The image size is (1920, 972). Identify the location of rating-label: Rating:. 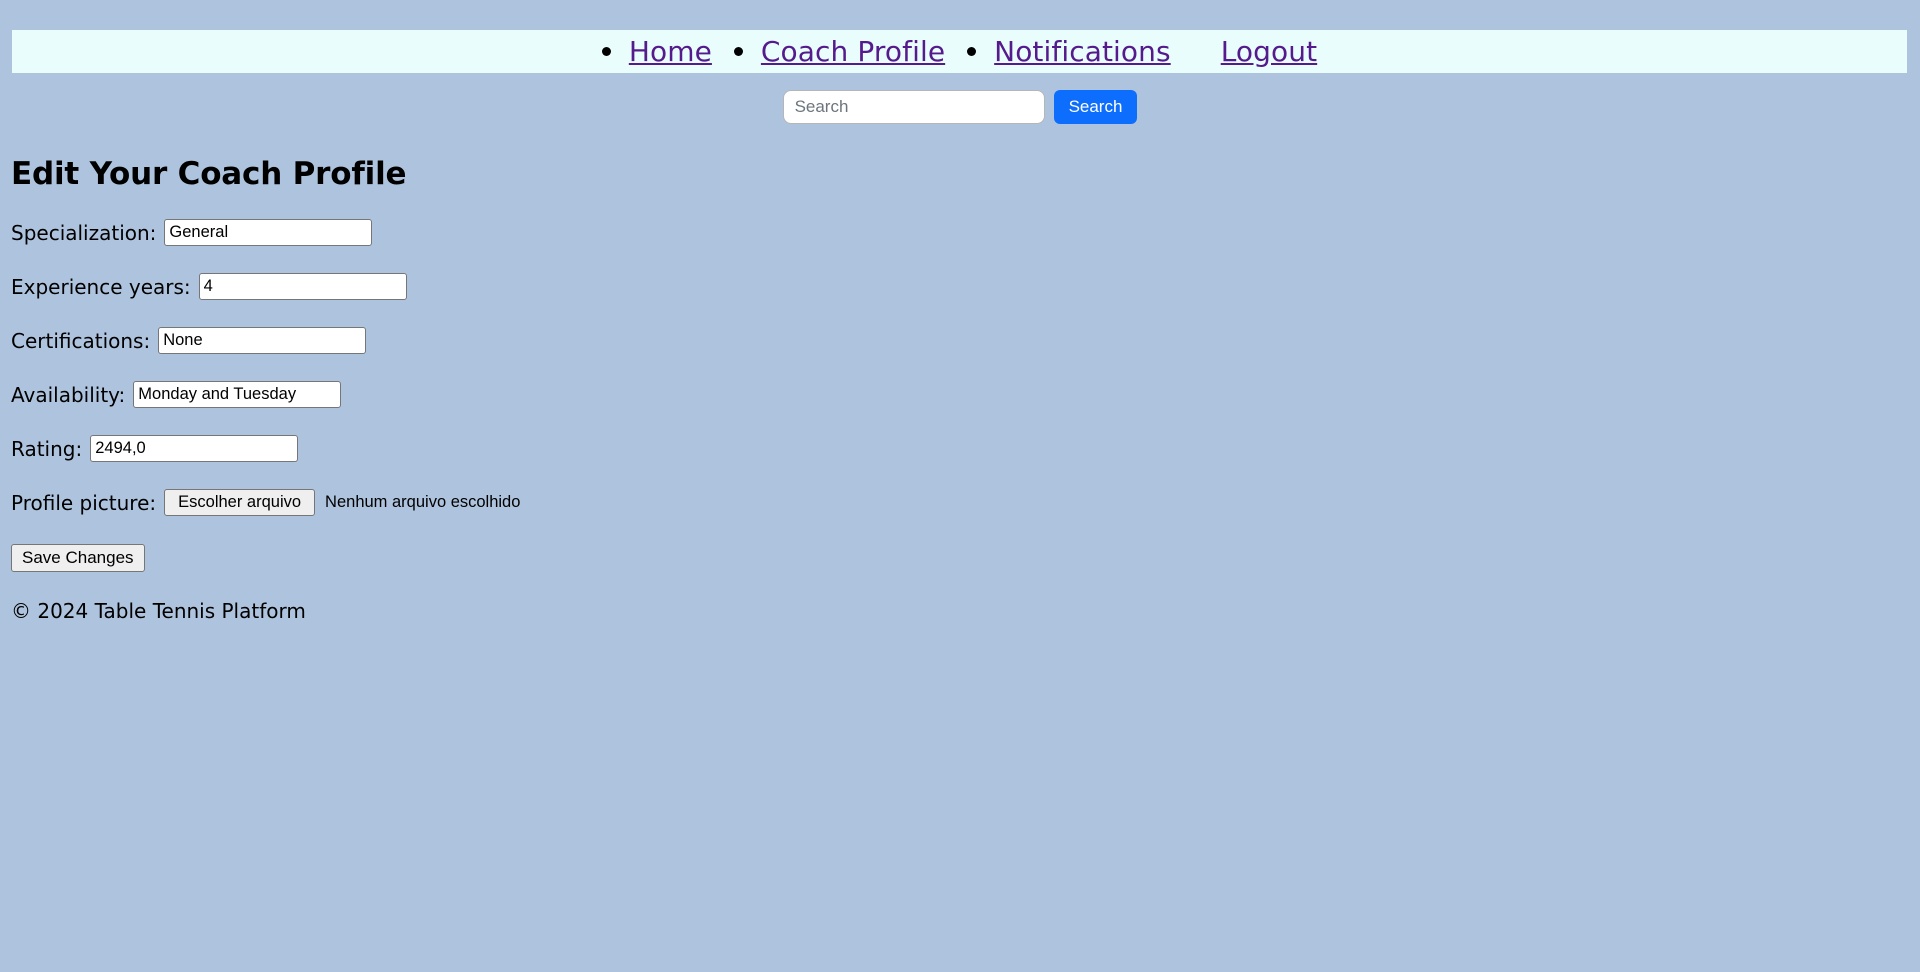
(47, 448).